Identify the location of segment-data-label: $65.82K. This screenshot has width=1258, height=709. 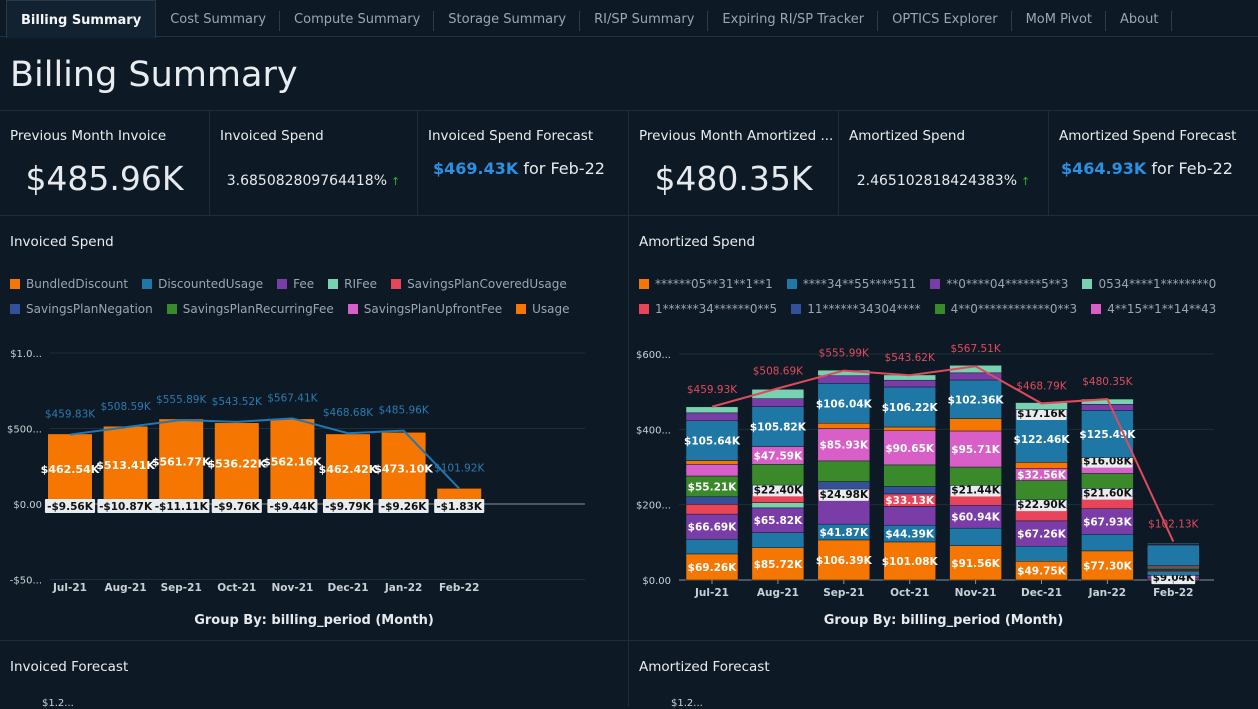
(779, 521).